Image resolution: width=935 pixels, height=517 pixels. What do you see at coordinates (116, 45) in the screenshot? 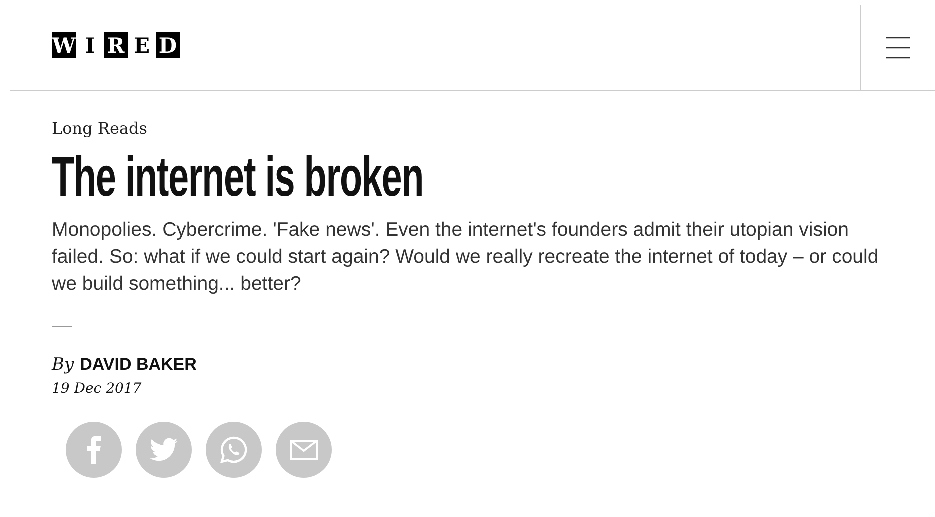
I see `logo-letter: R` at bounding box center [116, 45].